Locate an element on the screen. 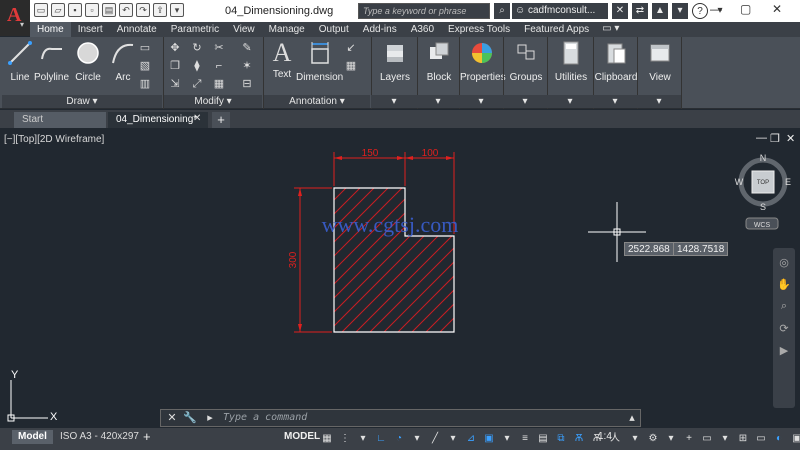 The height and width of the screenshot is (450, 800). ribbon-tab-insert: Insert is located at coordinates (90, 29).